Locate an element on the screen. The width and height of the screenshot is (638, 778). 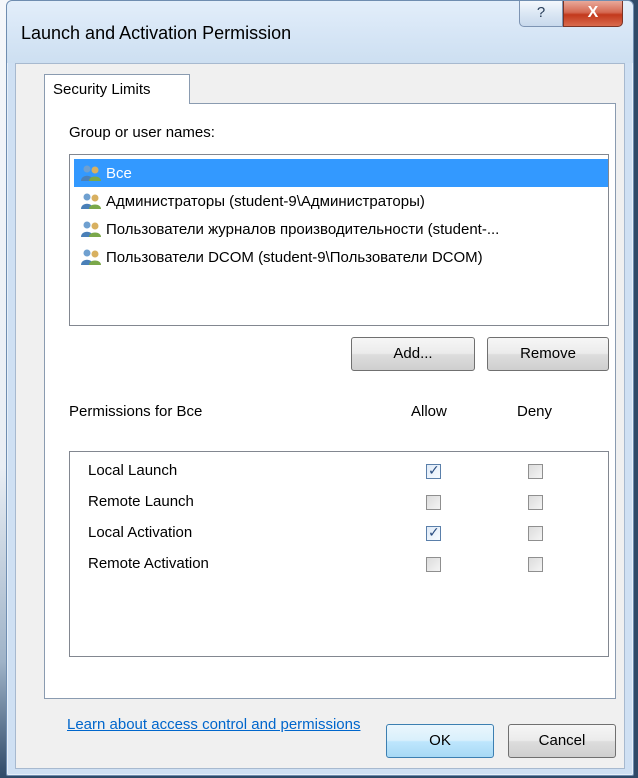
group-names-label: Group or user names: is located at coordinates (142, 132).